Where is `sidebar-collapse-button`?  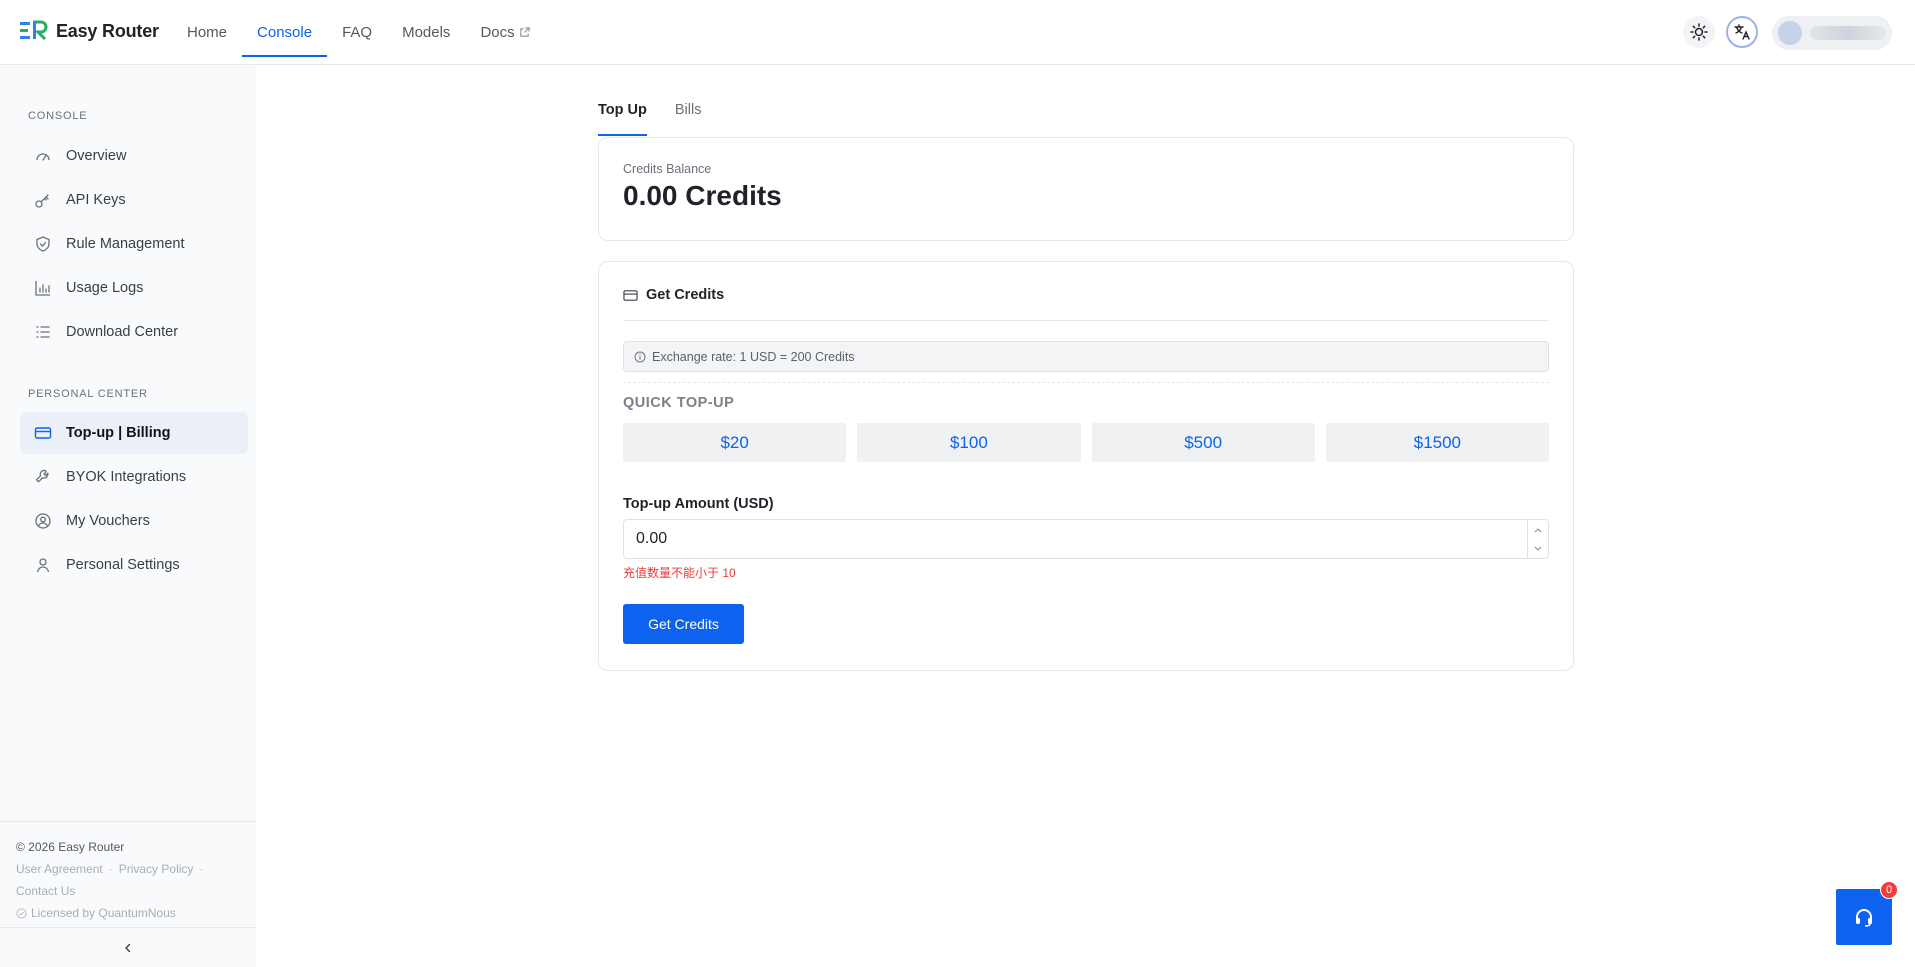 sidebar-collapse-button is located at coordinates (128, 947).